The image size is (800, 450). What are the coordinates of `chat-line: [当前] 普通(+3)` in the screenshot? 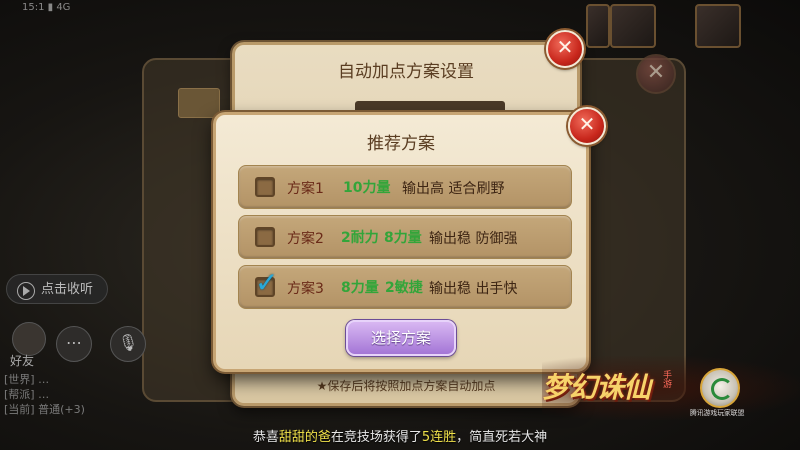 It's located at (44, 409).